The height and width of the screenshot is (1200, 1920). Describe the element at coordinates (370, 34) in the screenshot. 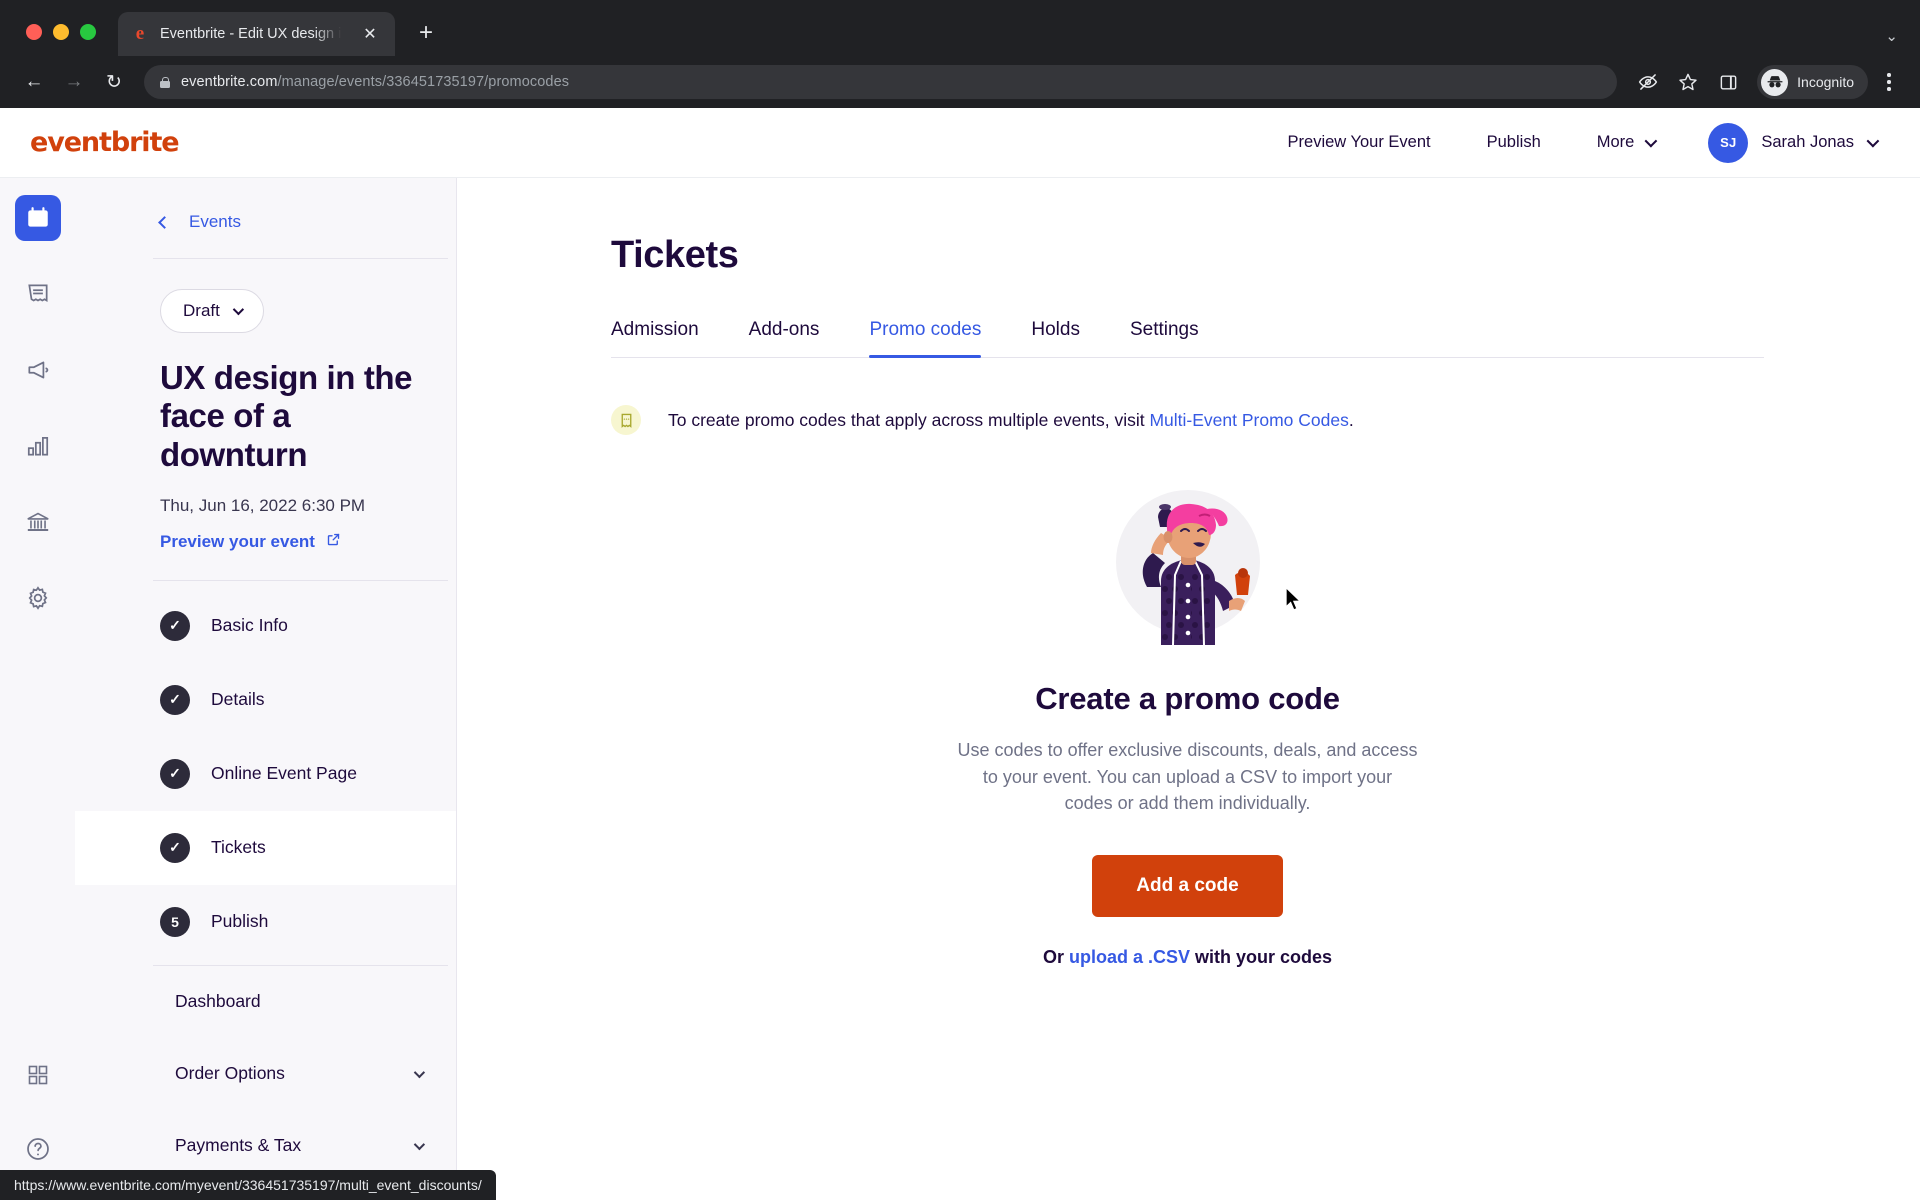

I see `close-tab-button: ✕` at that location.